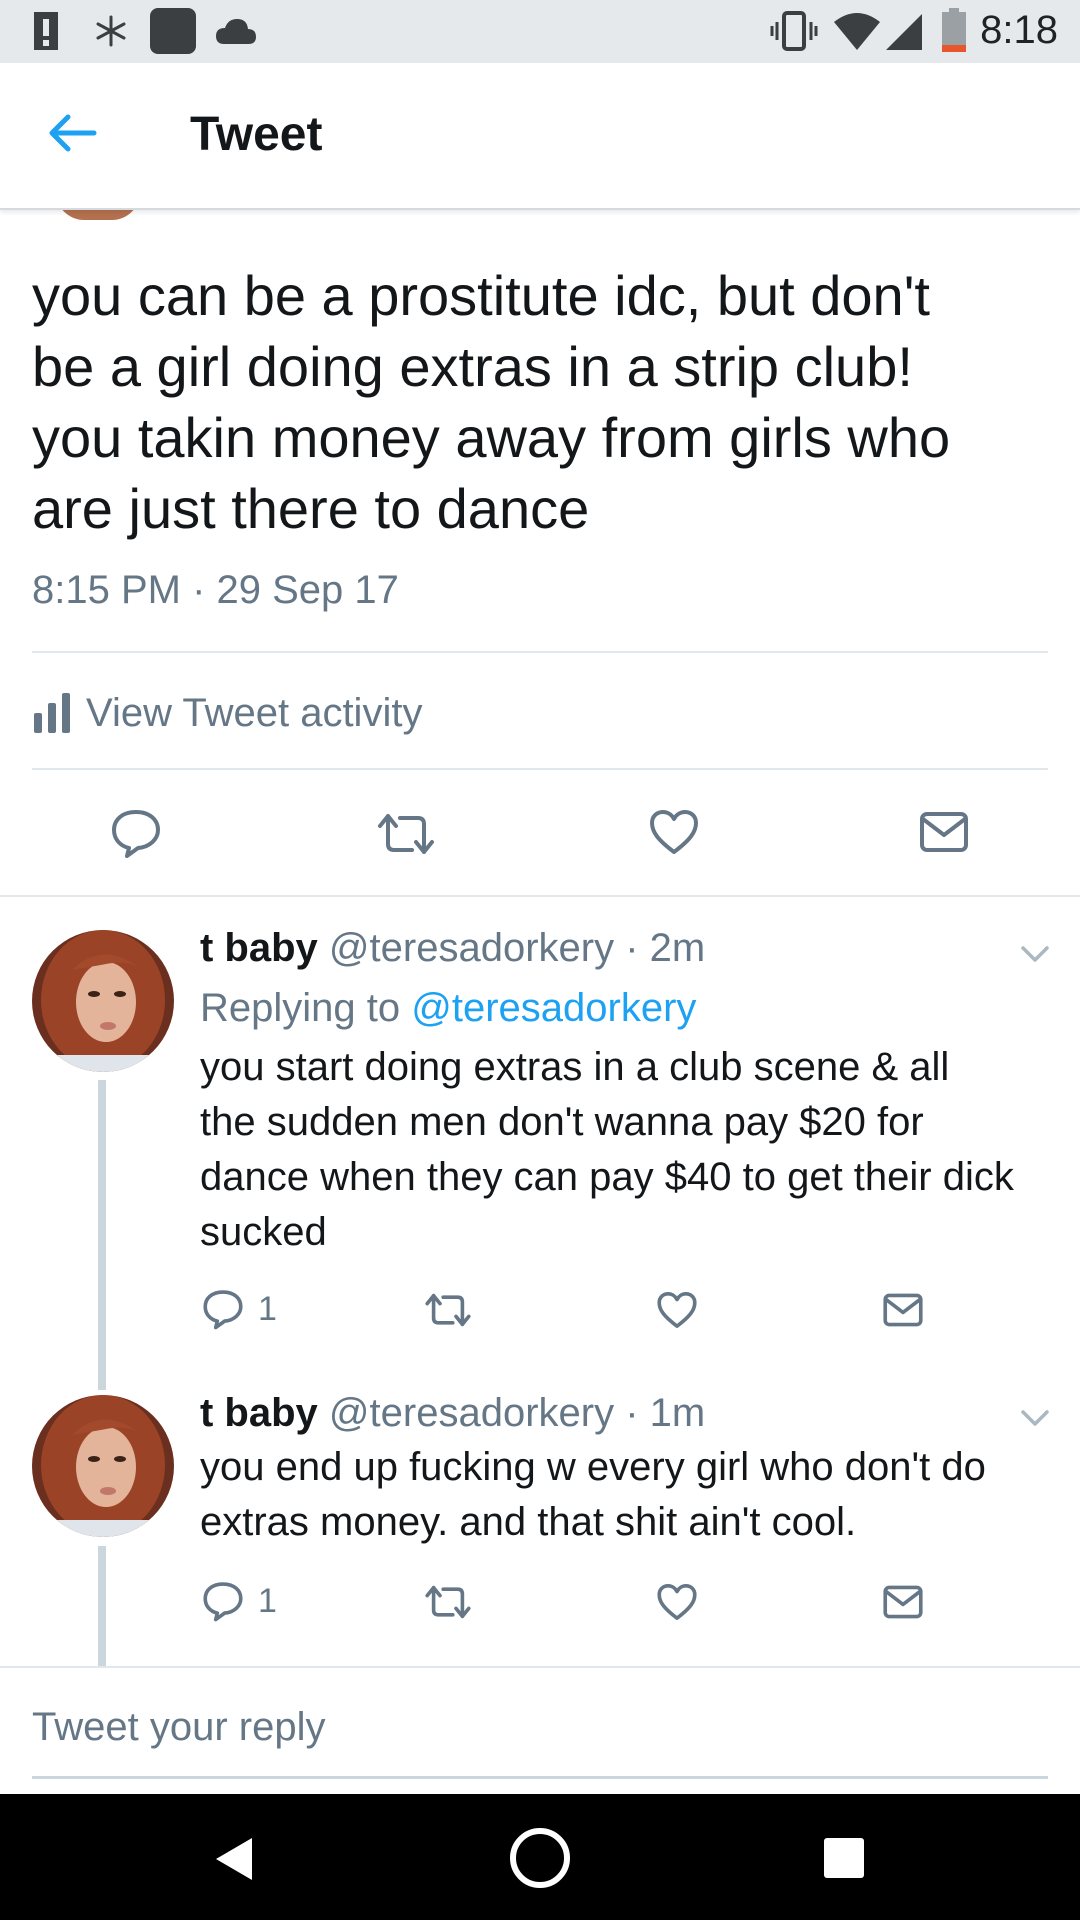 The image size is (1080, 1920). Describe the element at coordinates (300, 1008) in the screenshot. I see `replying-to-prefix: Replying to` at that location.